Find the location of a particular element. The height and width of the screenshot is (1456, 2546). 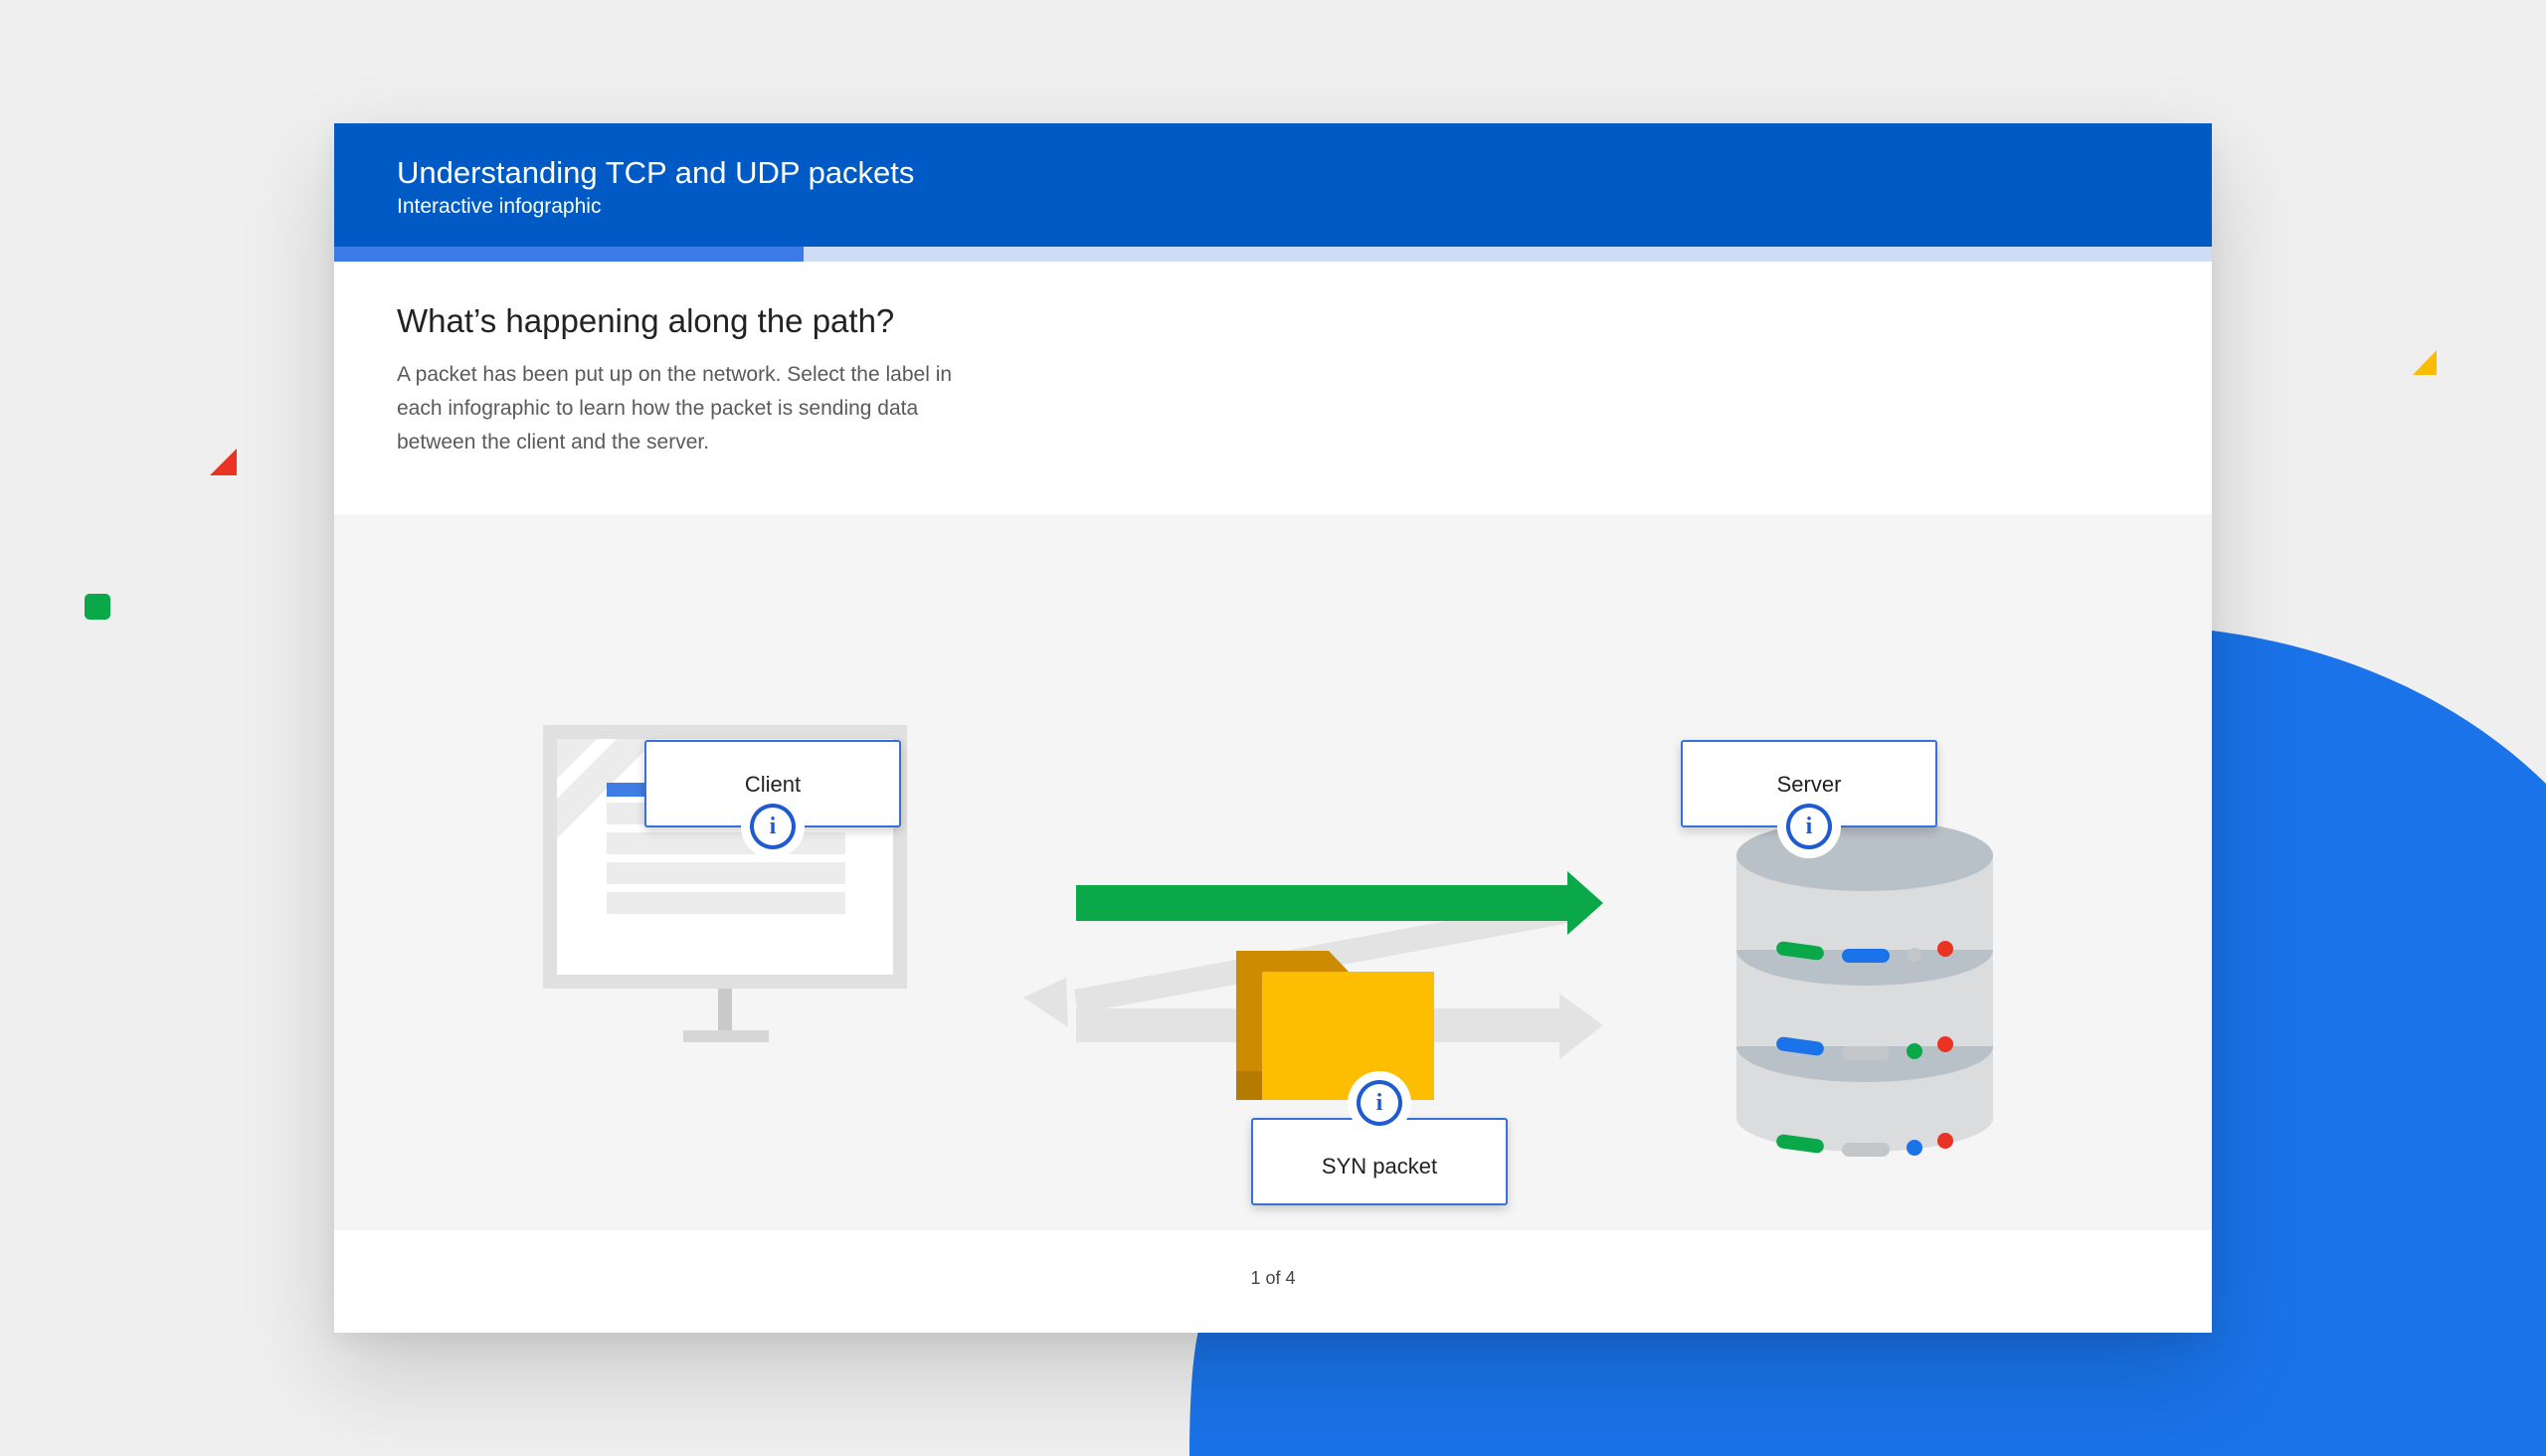

yellow-triangle-decoration is located at coordinates (2425, 362).